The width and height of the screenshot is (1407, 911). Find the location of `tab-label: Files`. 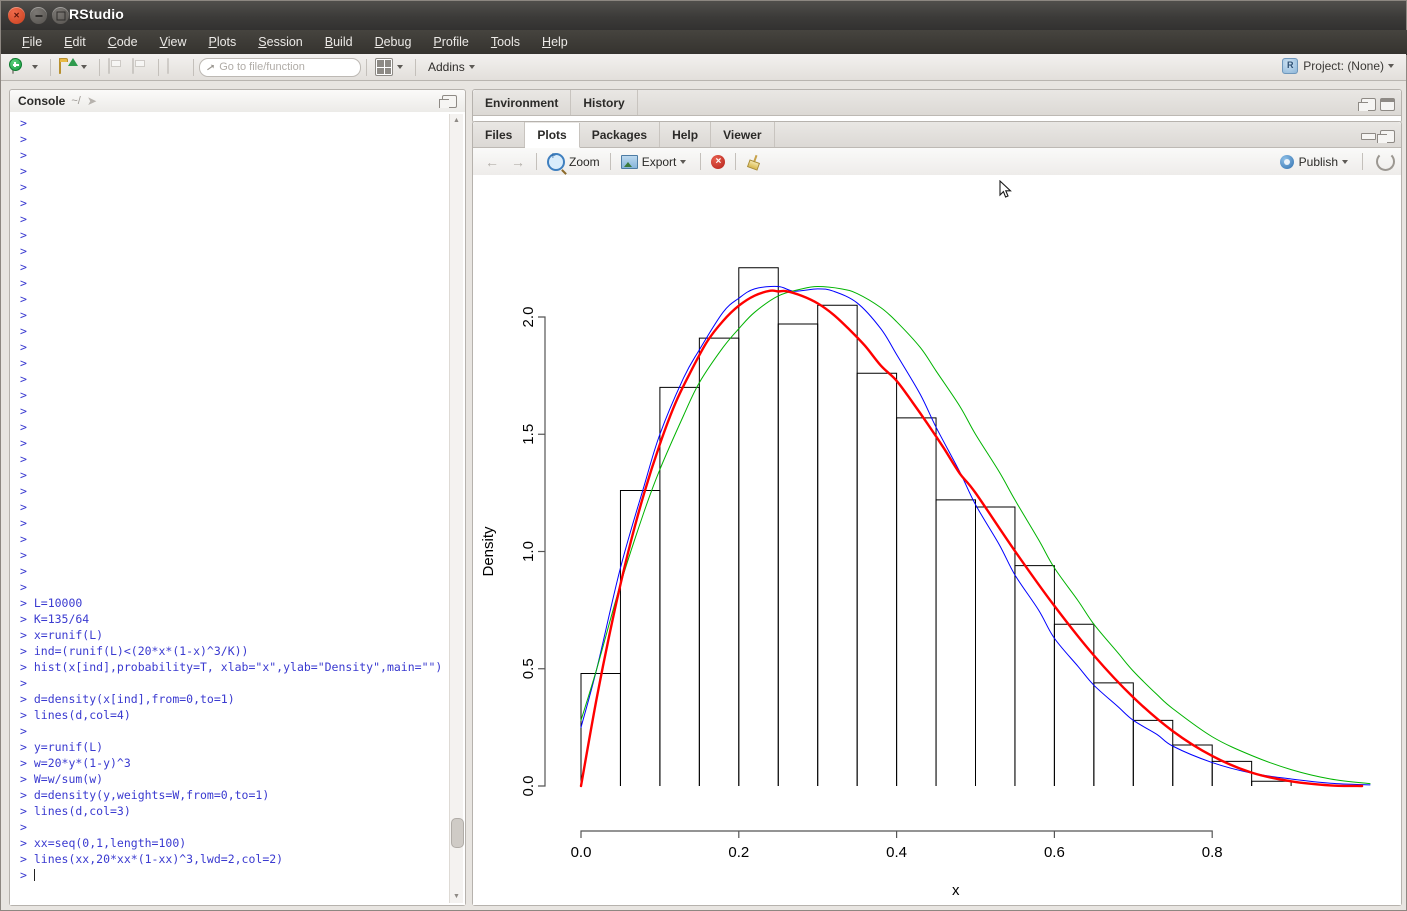

tab-label: Files is located at coordinates (499, 134).